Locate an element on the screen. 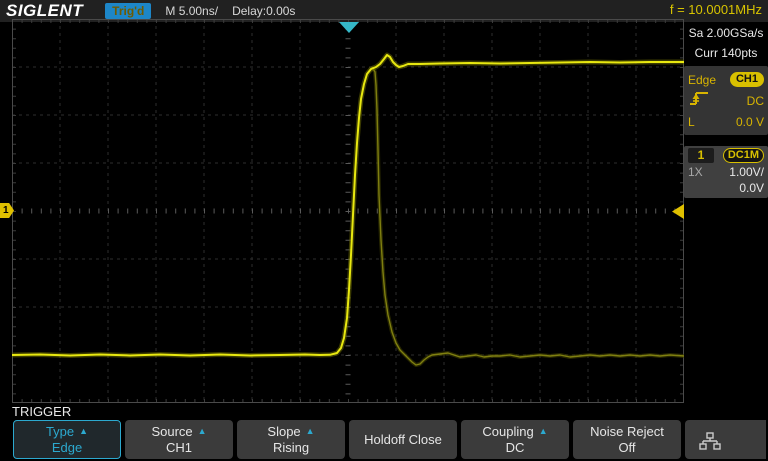 Image resolution: width=768 pixels, height=461 pixels. softkey-trigger-type: Type ▲ Edge is located at coordinates (67, 439).